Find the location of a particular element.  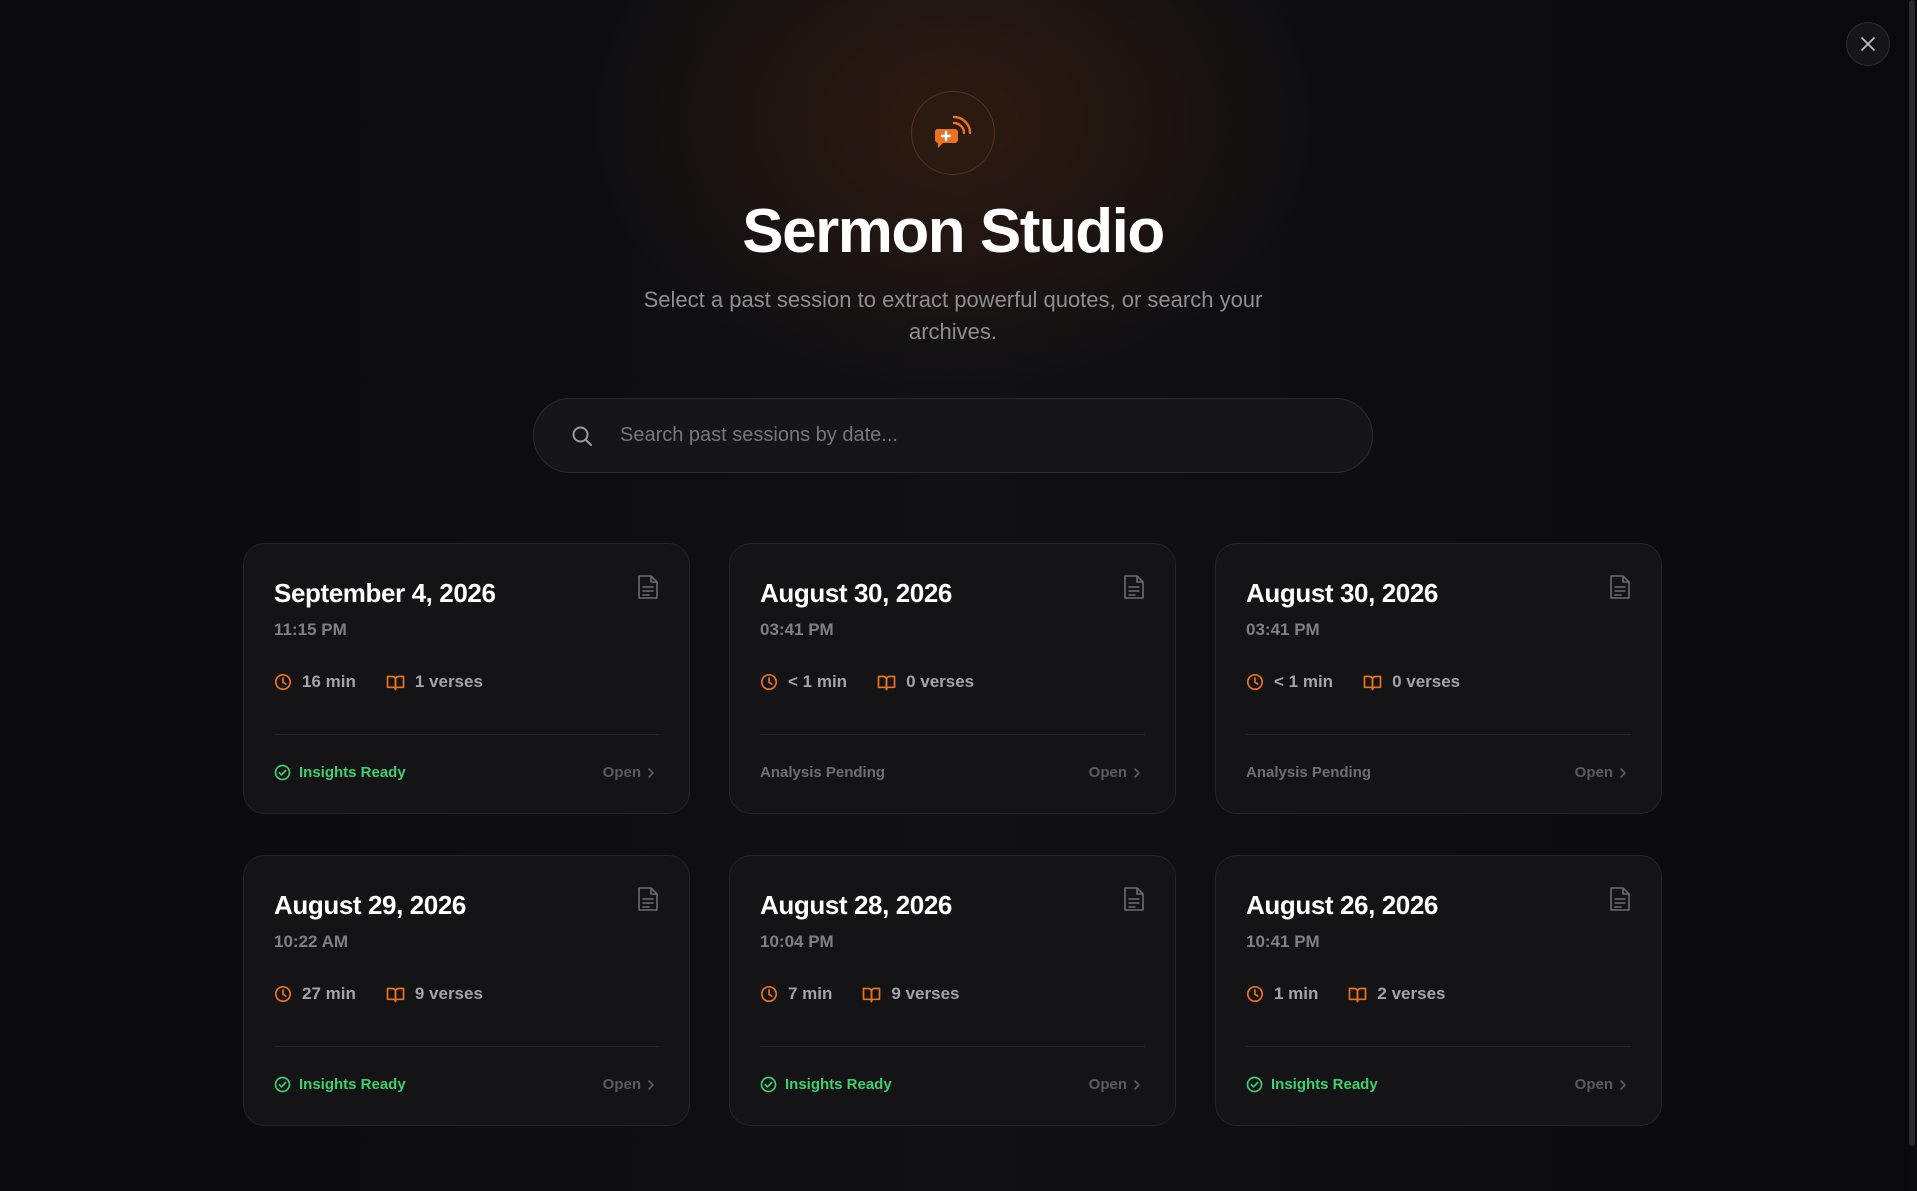

session-card: August 29, 2026 10:22 AM 27 min 9 verses is located at coordinates (466, 990).